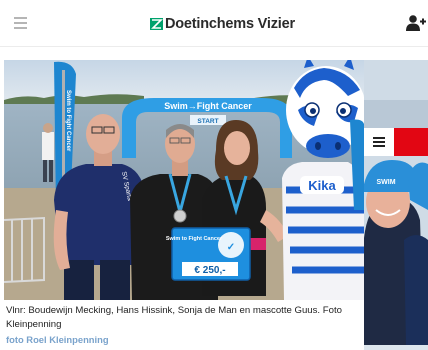  I want to click on arch-subtitle: START, so click(207, 121).